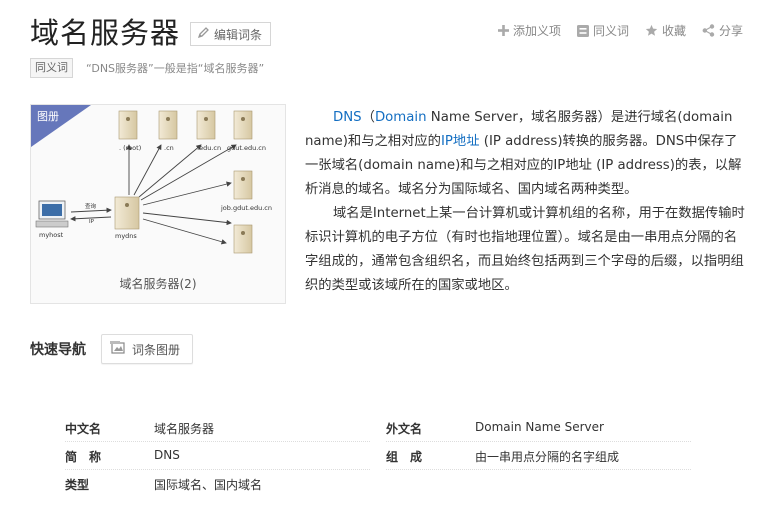 This screenshot has width=765, height=522. What do you see at coordinates (651, 30) in the screenshot?
I see `star-icon` at bounding box center [651, 30].